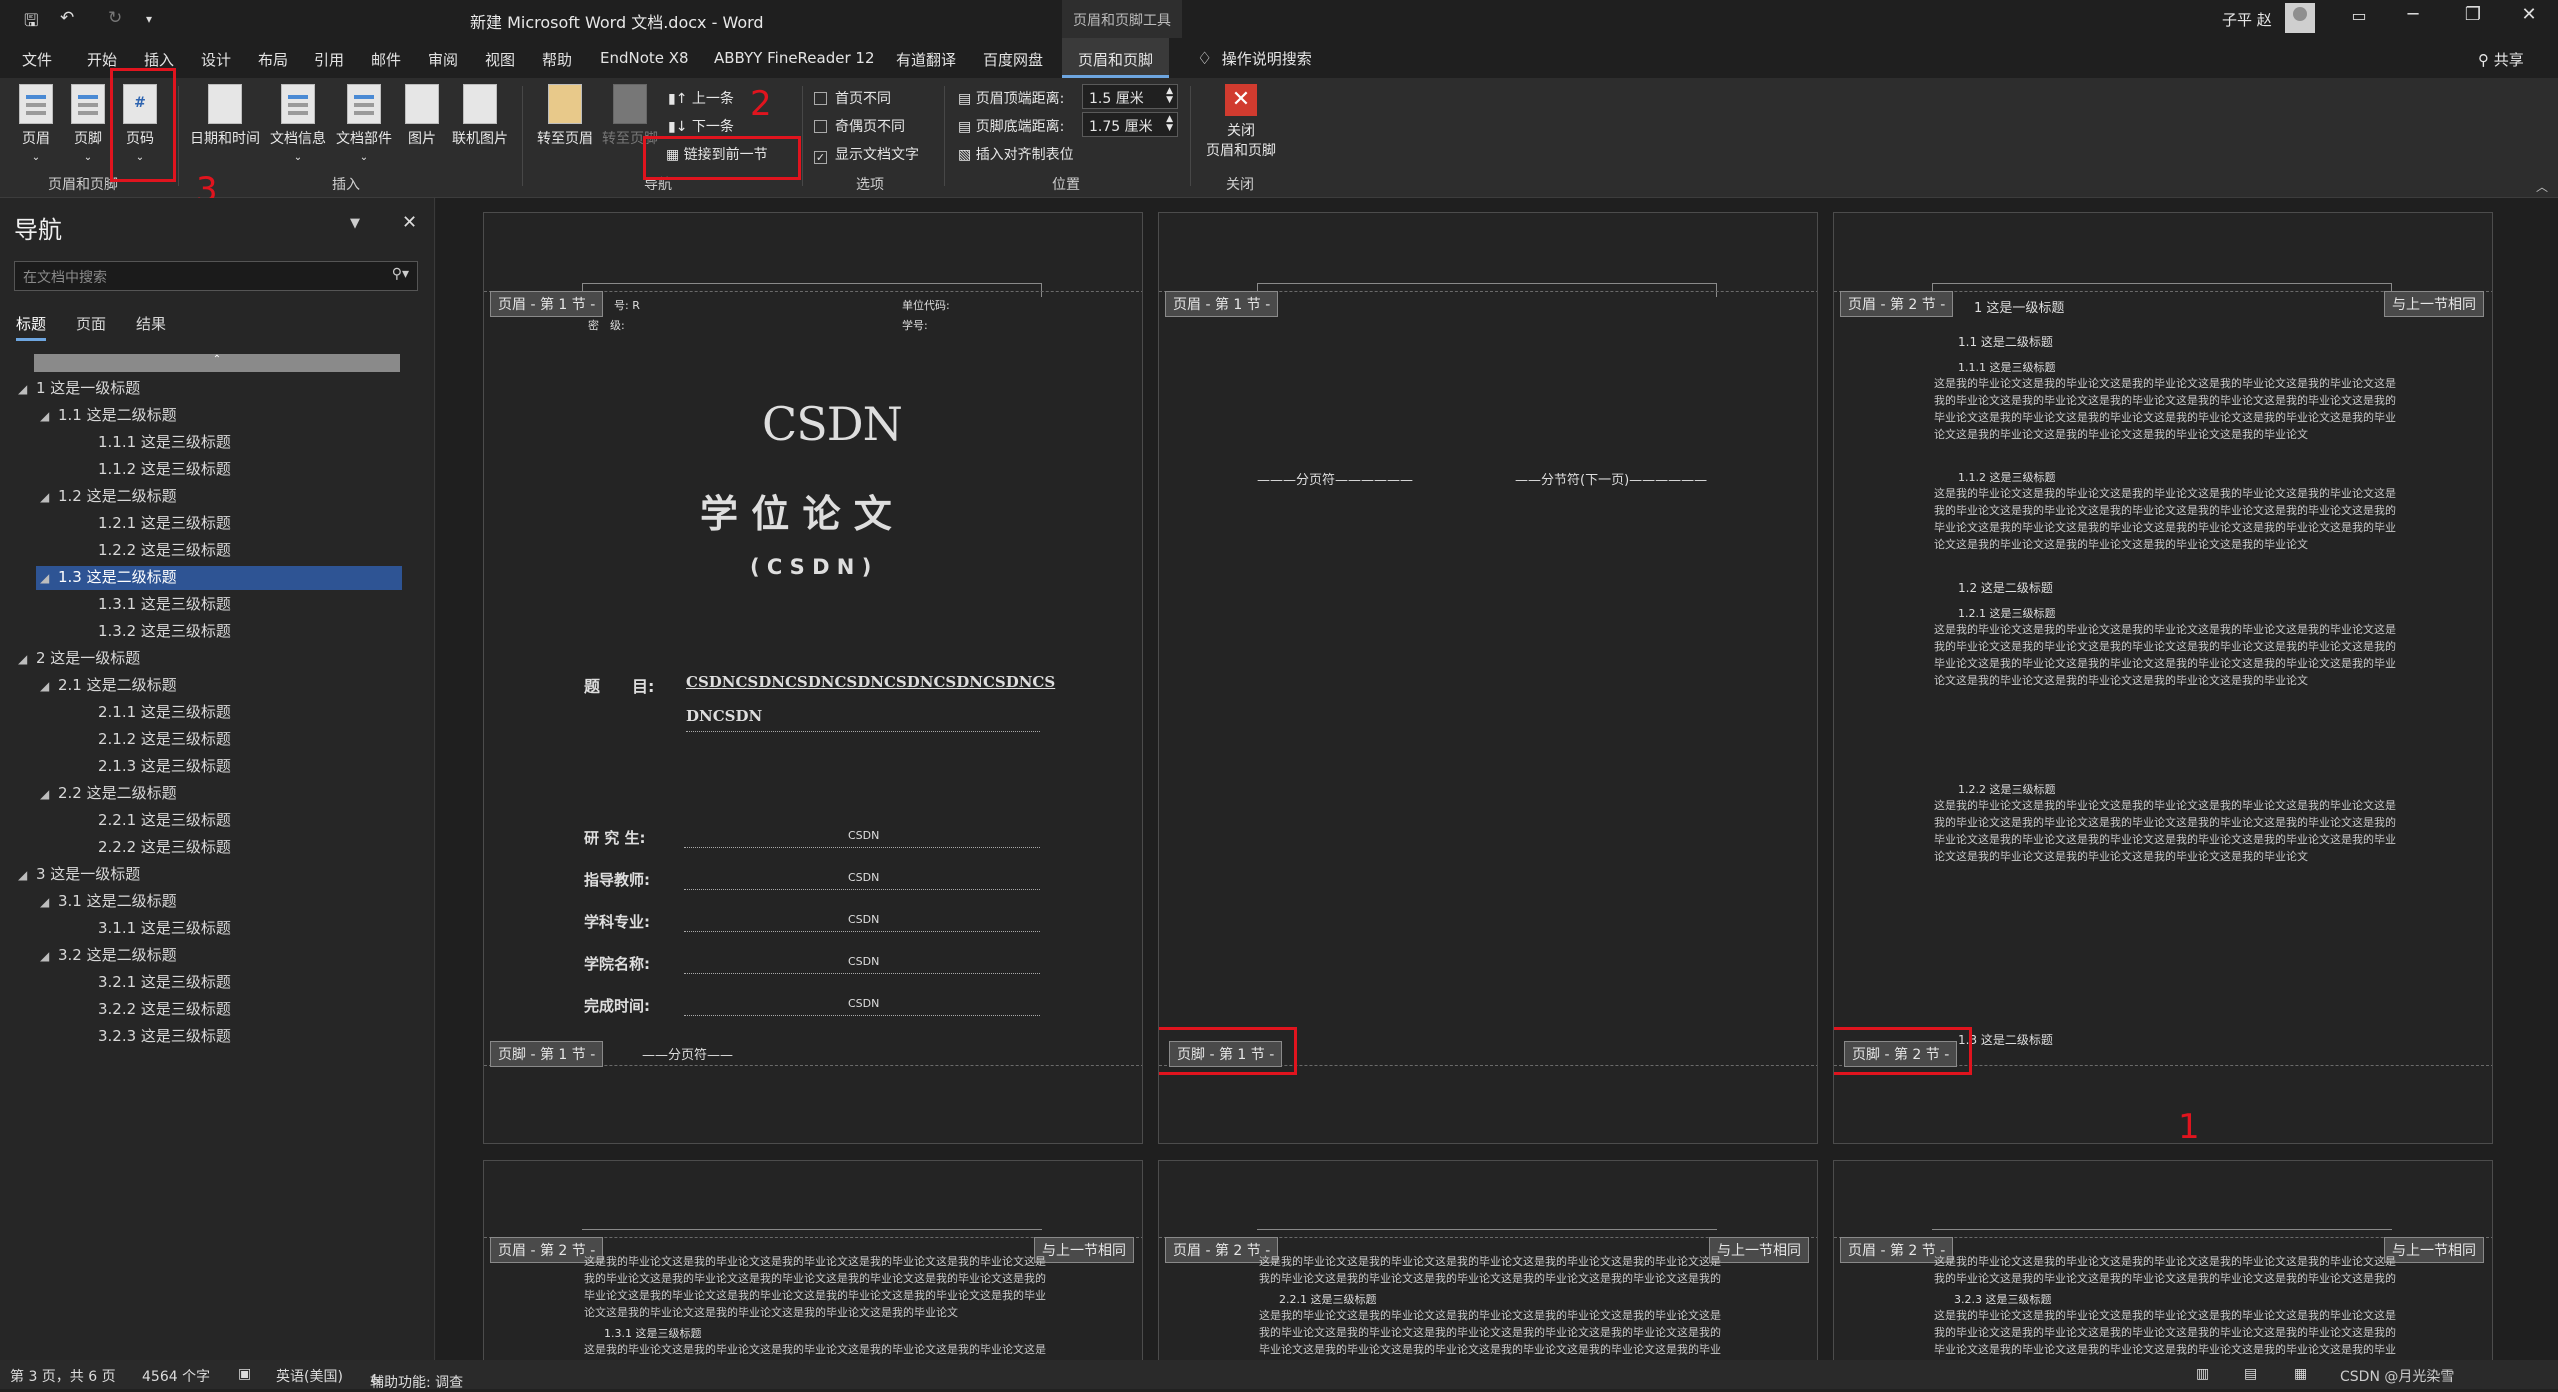 The image size is (2558, 1392). What do you see at coordinates (176, 1376) in the screenshot?
I see `word-count: 4564 个字` at bounding box center [176, 1376].